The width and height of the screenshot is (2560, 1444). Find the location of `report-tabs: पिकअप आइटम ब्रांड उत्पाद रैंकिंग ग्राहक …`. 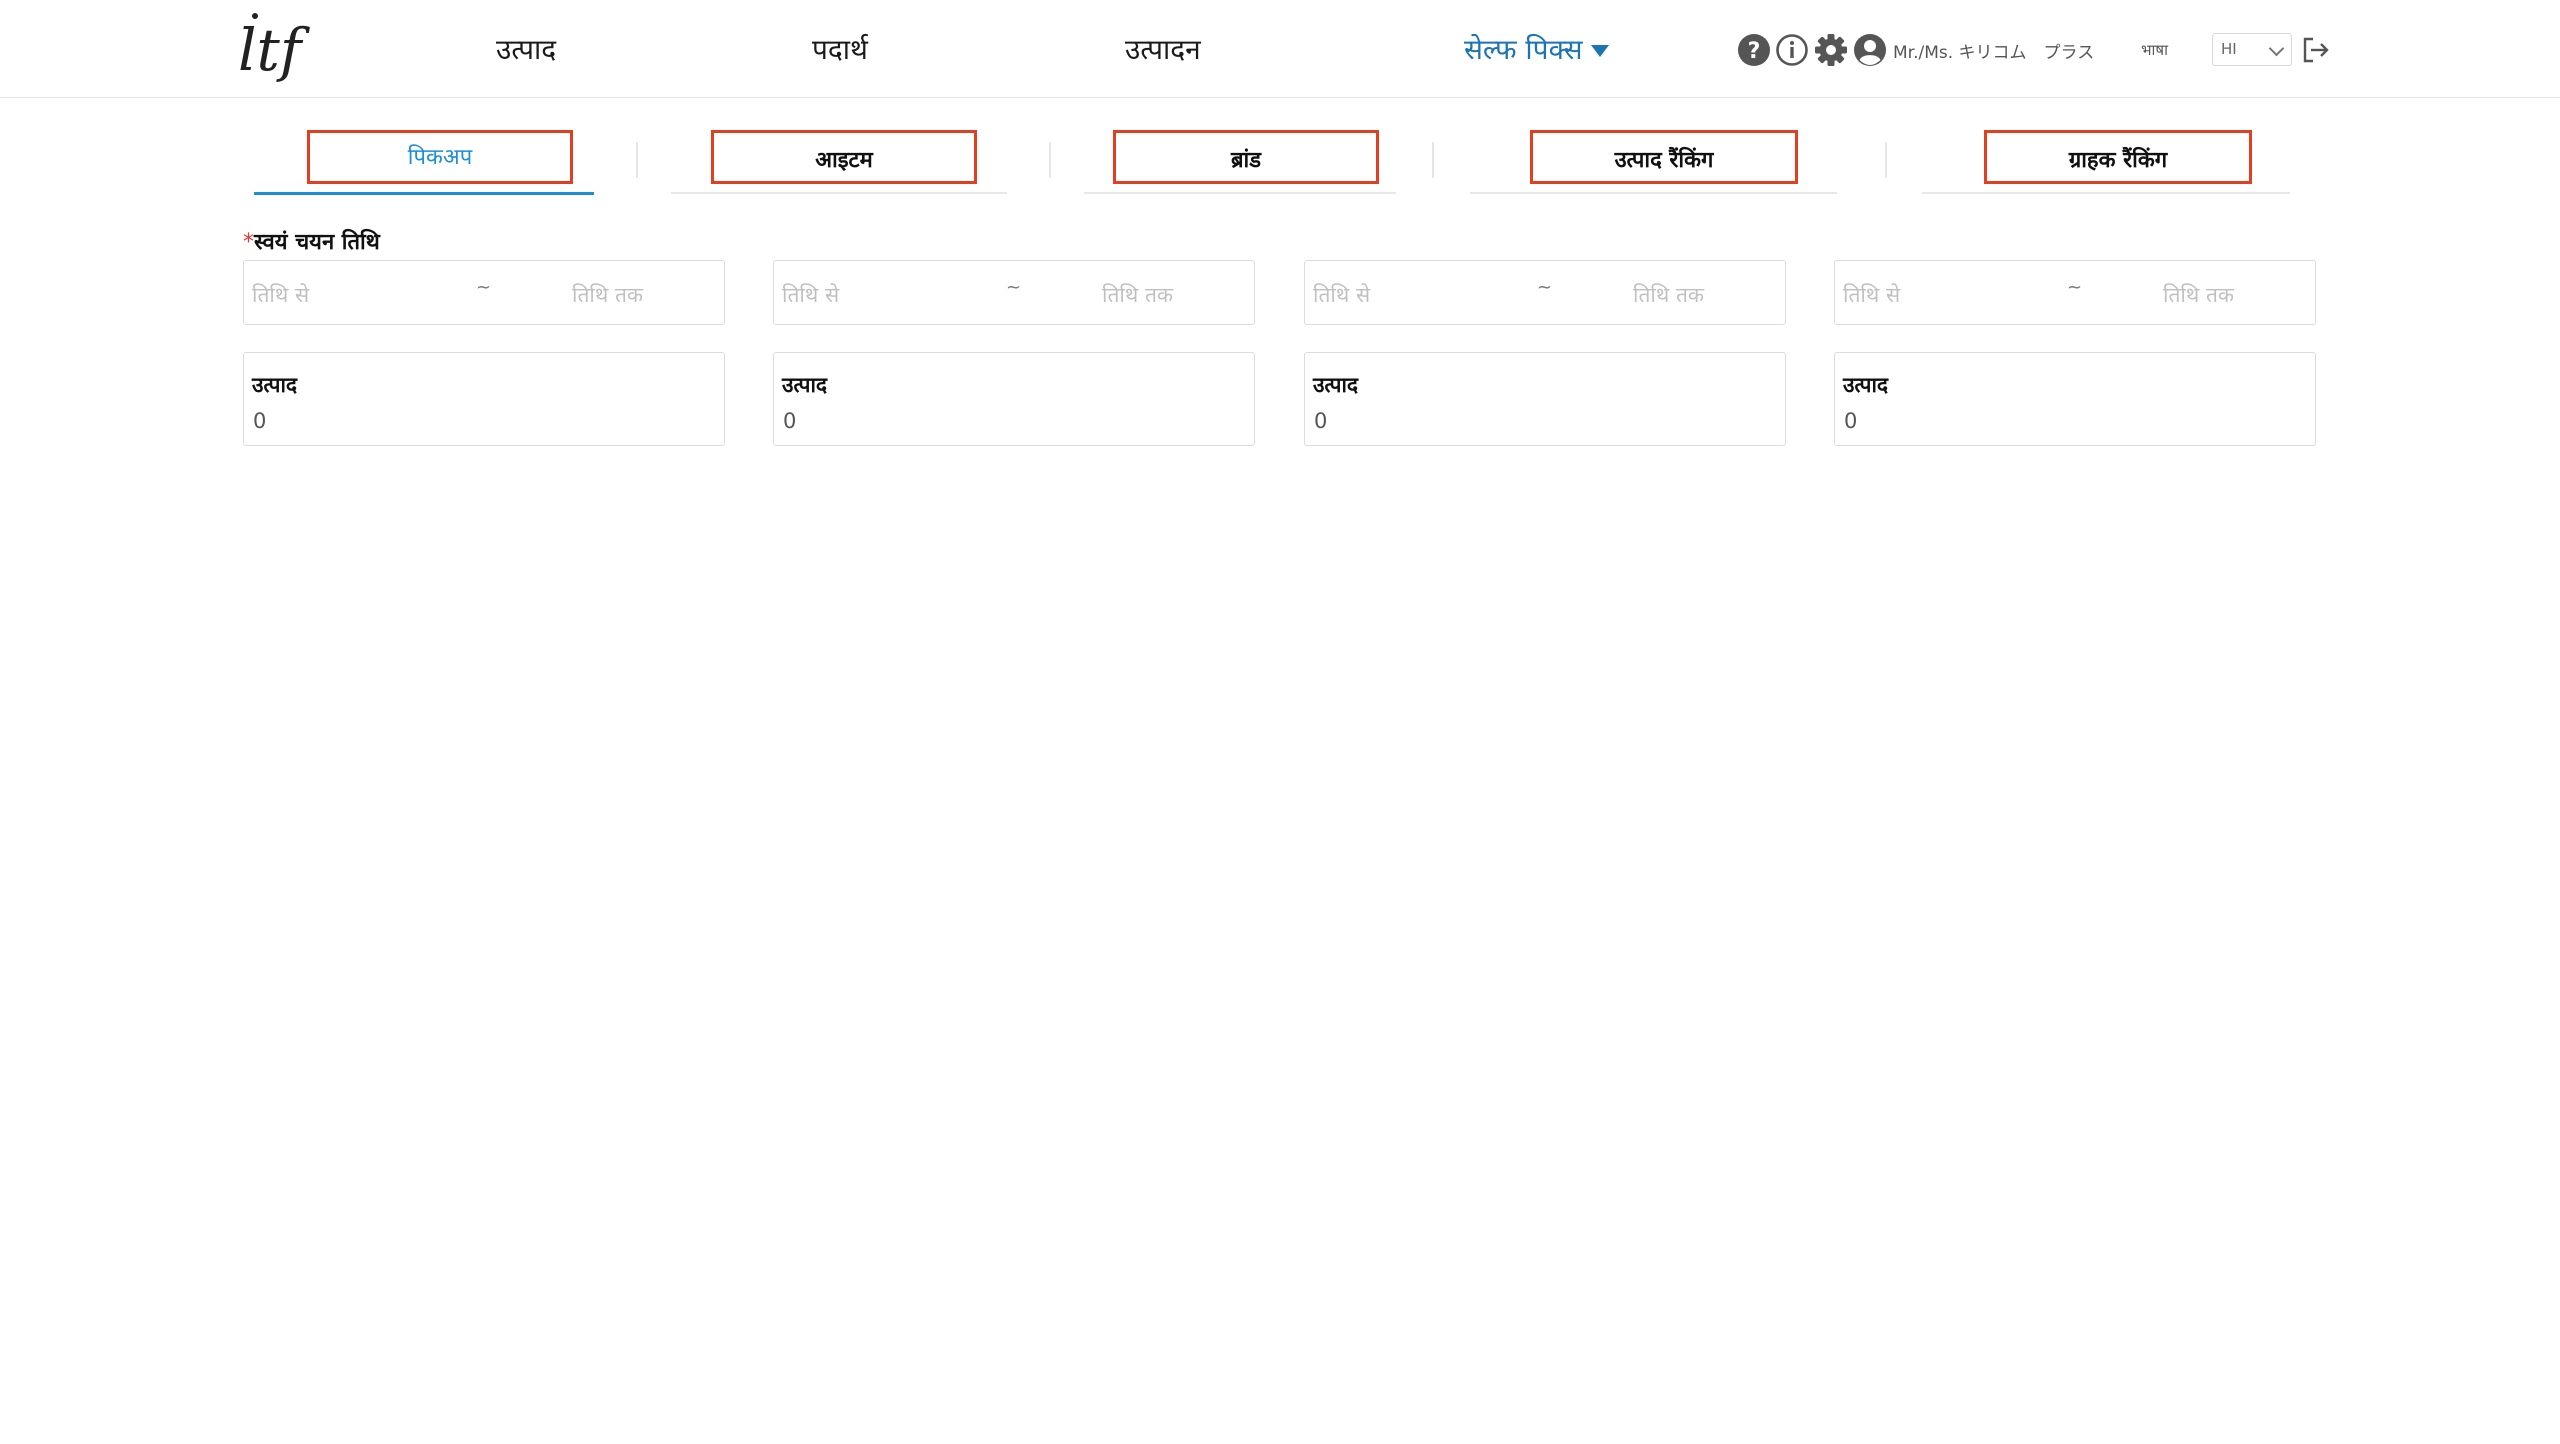

report-tabs: पिकअप आइटम ब्रांड उत्पाद रैंकिंग ग्राहक … is located at coordinates (1280, 160).